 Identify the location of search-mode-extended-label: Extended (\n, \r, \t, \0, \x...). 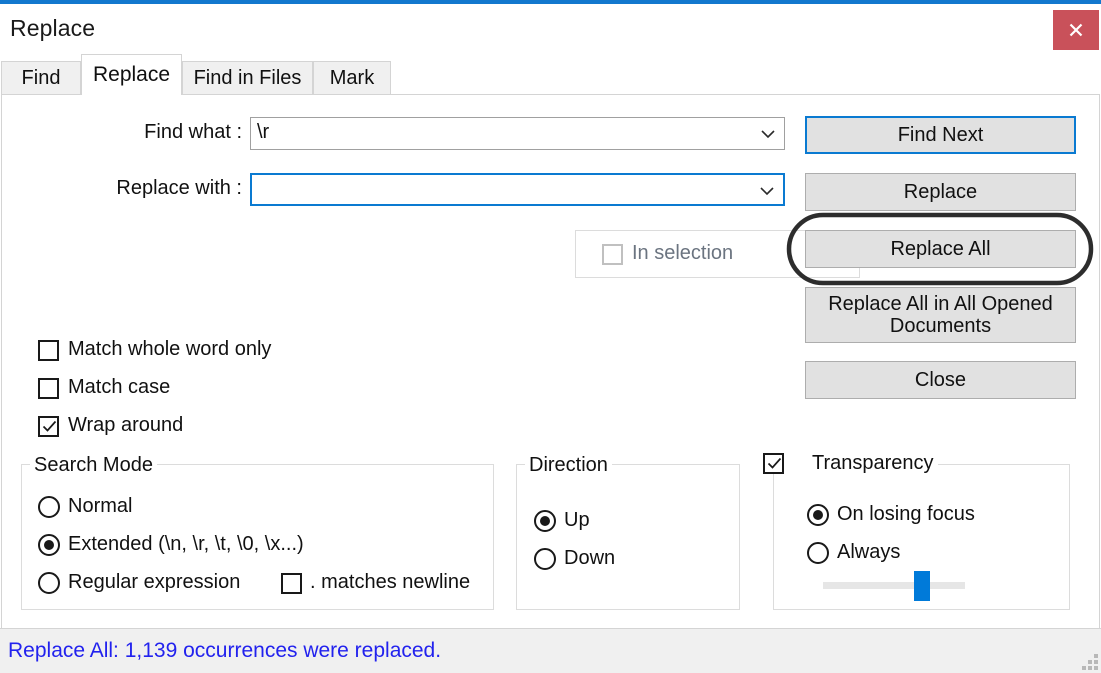
(186, 544).